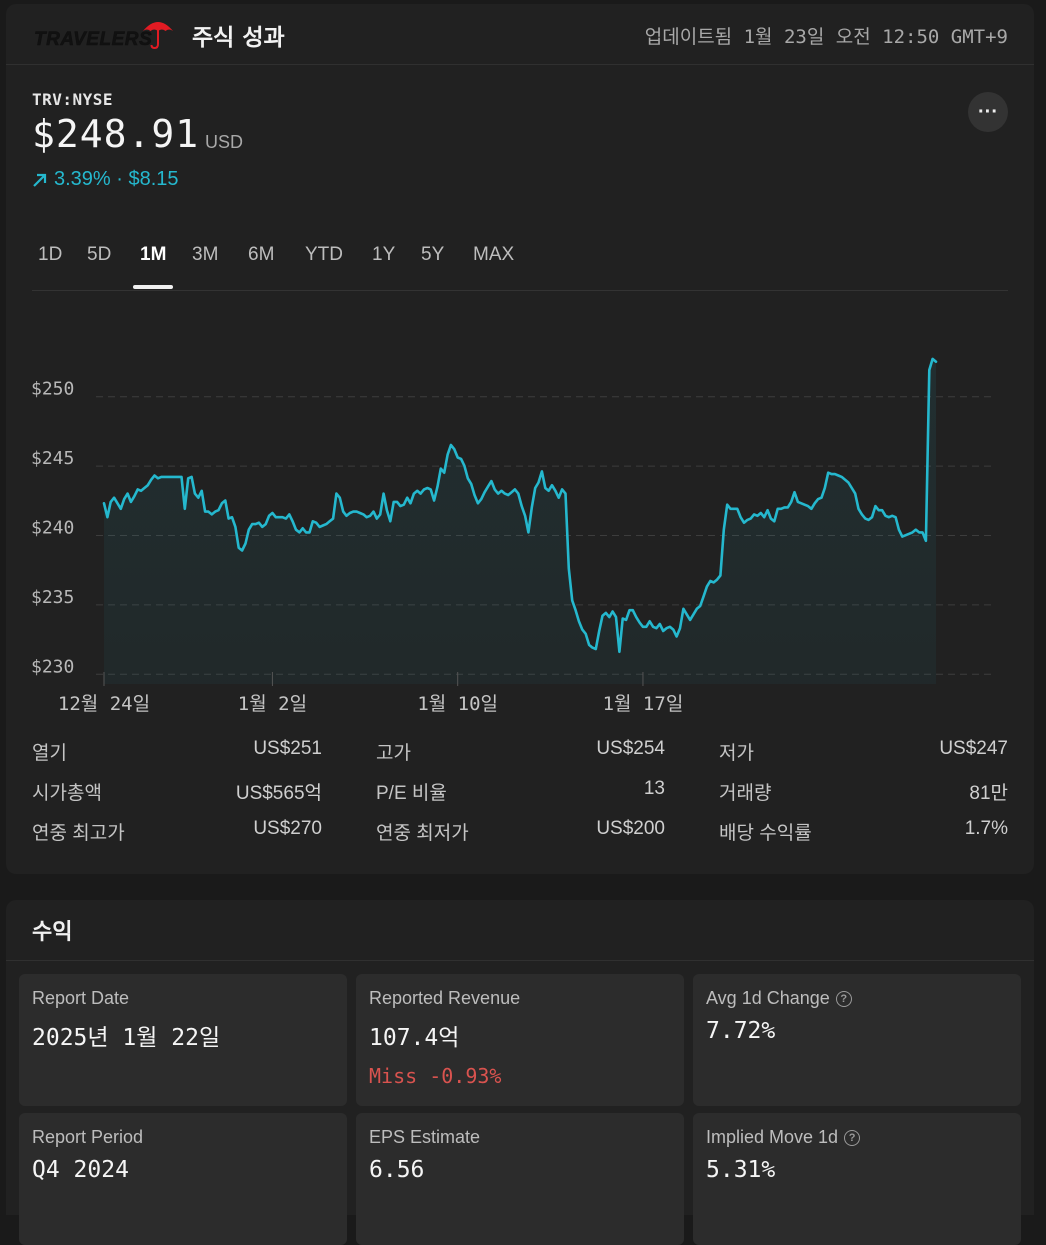 The image size is (1046, 1245). What do you see at coordinates (78, 833) in the screenshot?
I see `stat-label: 연중 최고가` at bounding box center [78, 833].